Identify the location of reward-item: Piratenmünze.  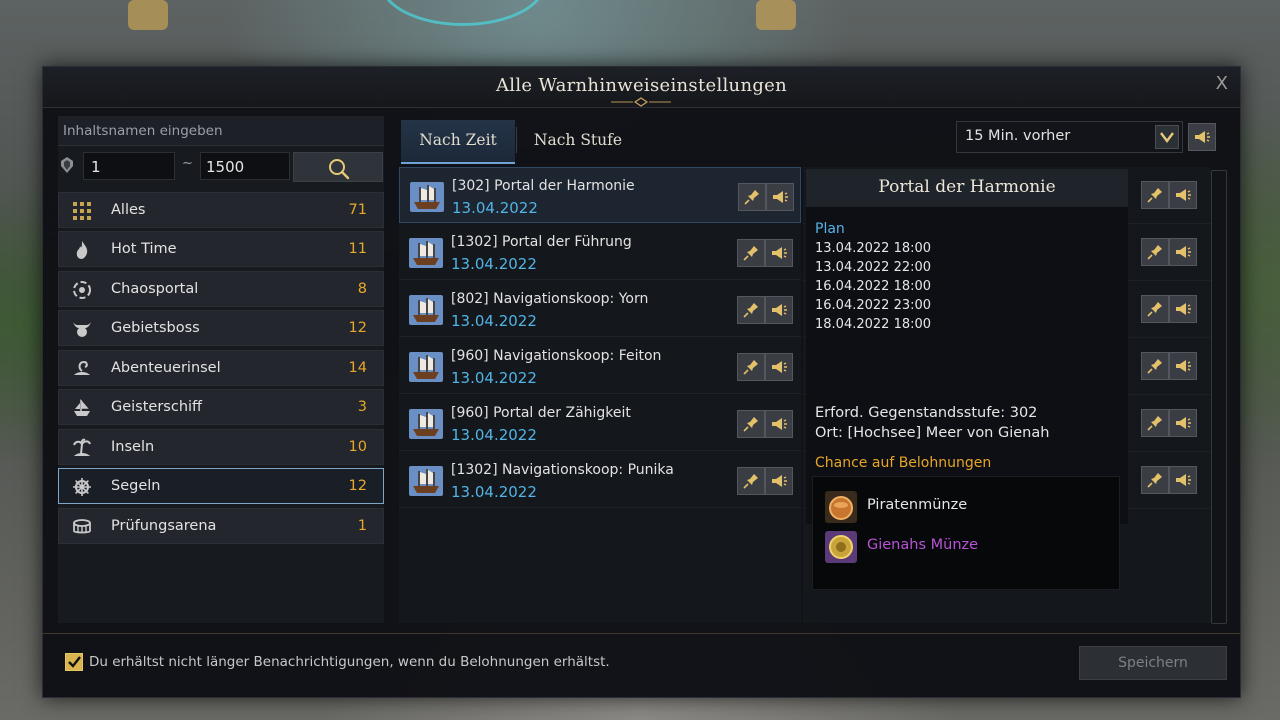
(955, 508).